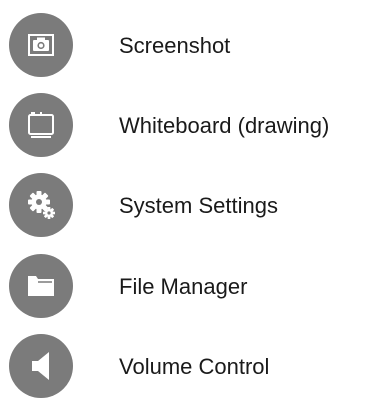 The height and width of the screenshot is (406, 378). What do you see at coordinates (41, 125) in the screenshot?
I see `whiteboard-icon` at bounding box center [41, 125].